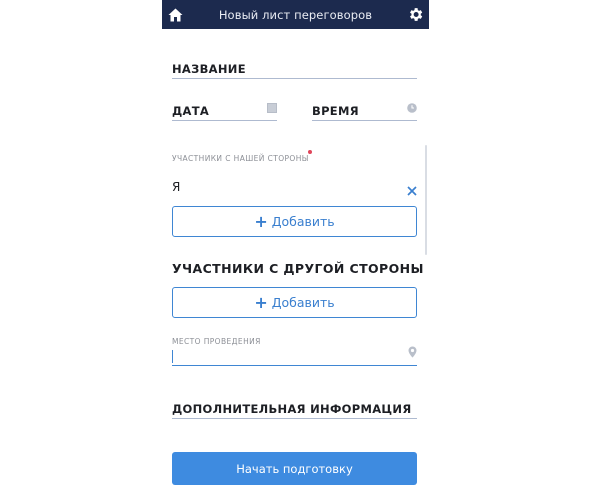 This screenshot has width=591, height=494. What do you see at coordinates (335, 111) in the screenshot?
I see `time-label: ВРЕМЯ` at bounding box center [335, 111].